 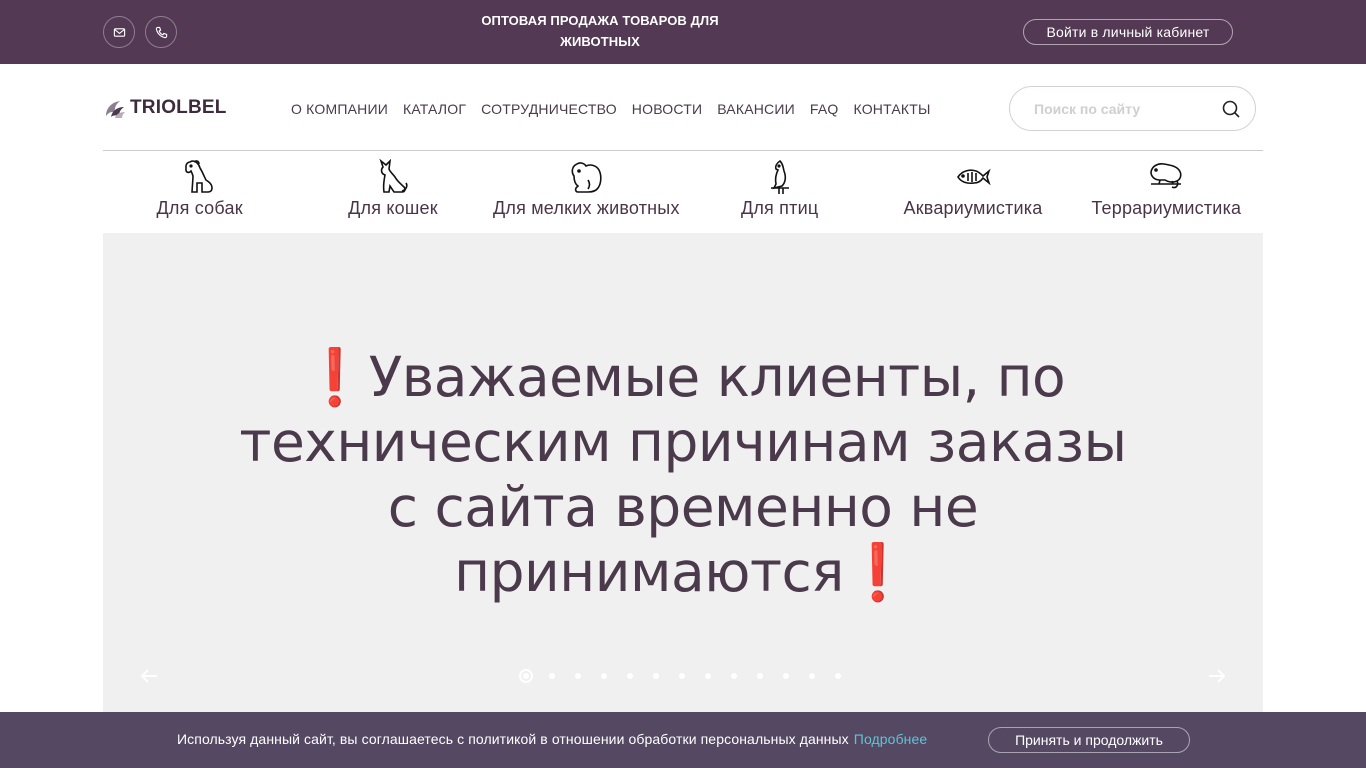 What do you see at coordinates (972, 191) in the screenshot?
I see `category-aquaristics: Аквариумистика` at bounding box center [972, 191].